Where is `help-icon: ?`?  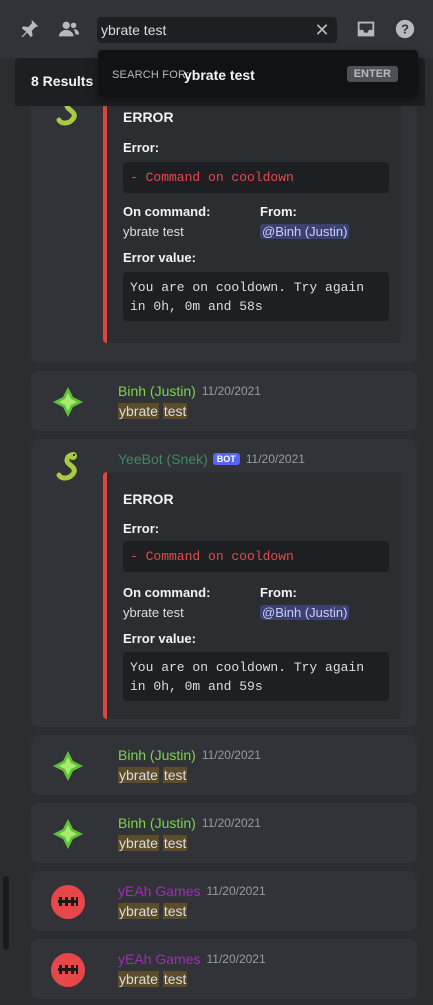 help-icon: ? is located at coordinates (405, 29).